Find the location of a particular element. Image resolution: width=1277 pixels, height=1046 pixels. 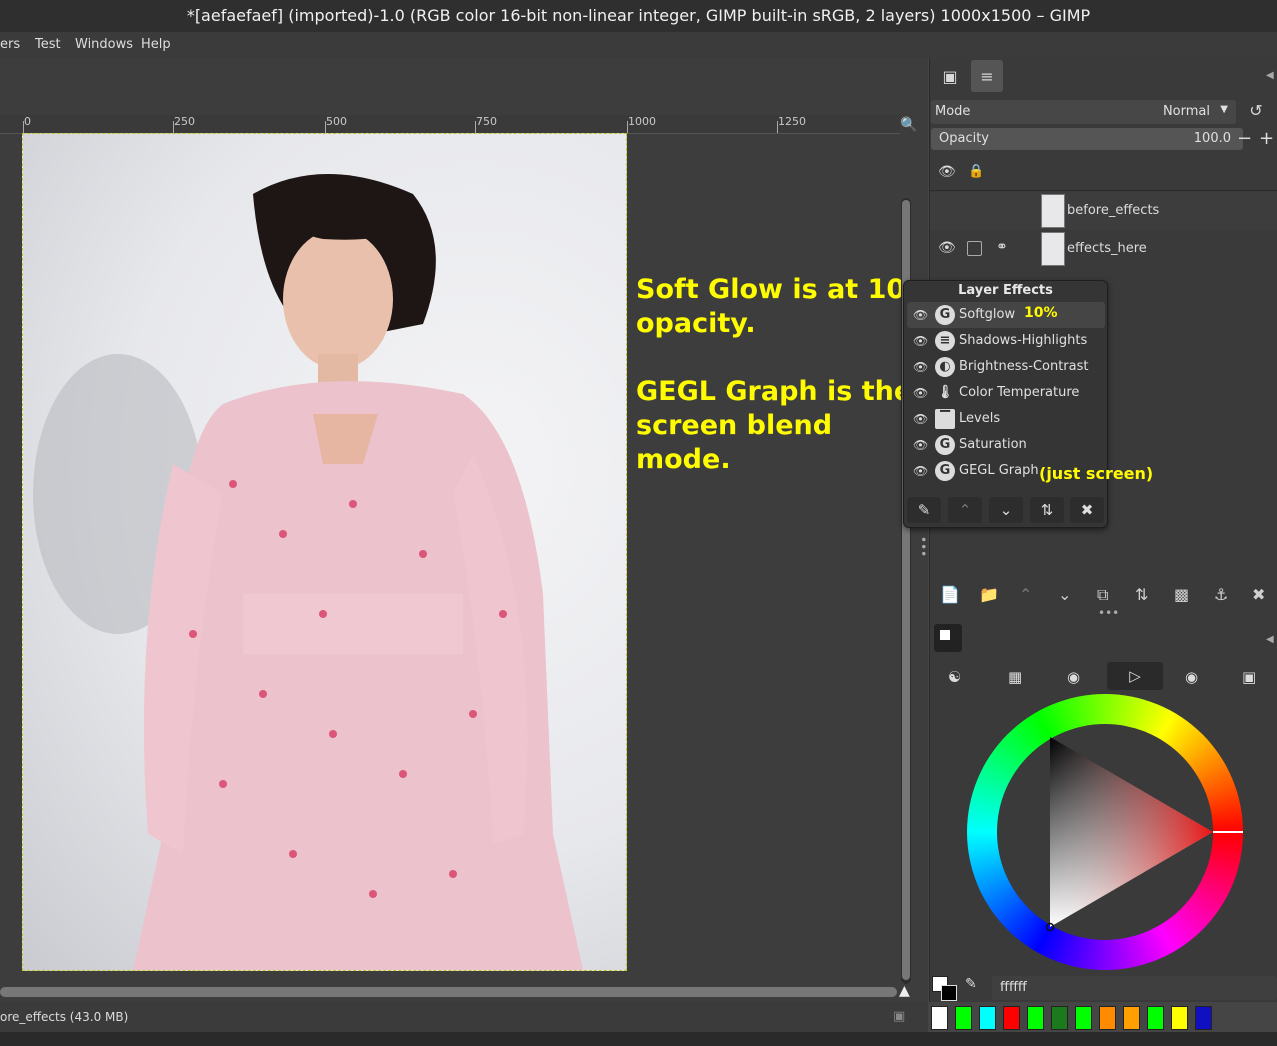

delete-layer-icon: ✖ is located at coordinates (1258, 594).